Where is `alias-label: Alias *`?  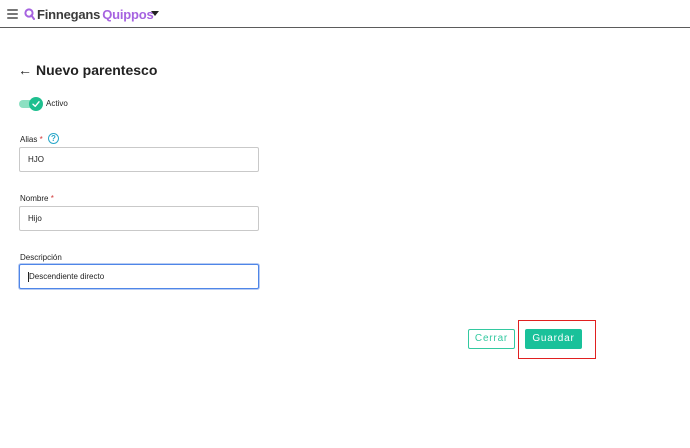
alias-label: Alias * is located at coordinates (31, 139).